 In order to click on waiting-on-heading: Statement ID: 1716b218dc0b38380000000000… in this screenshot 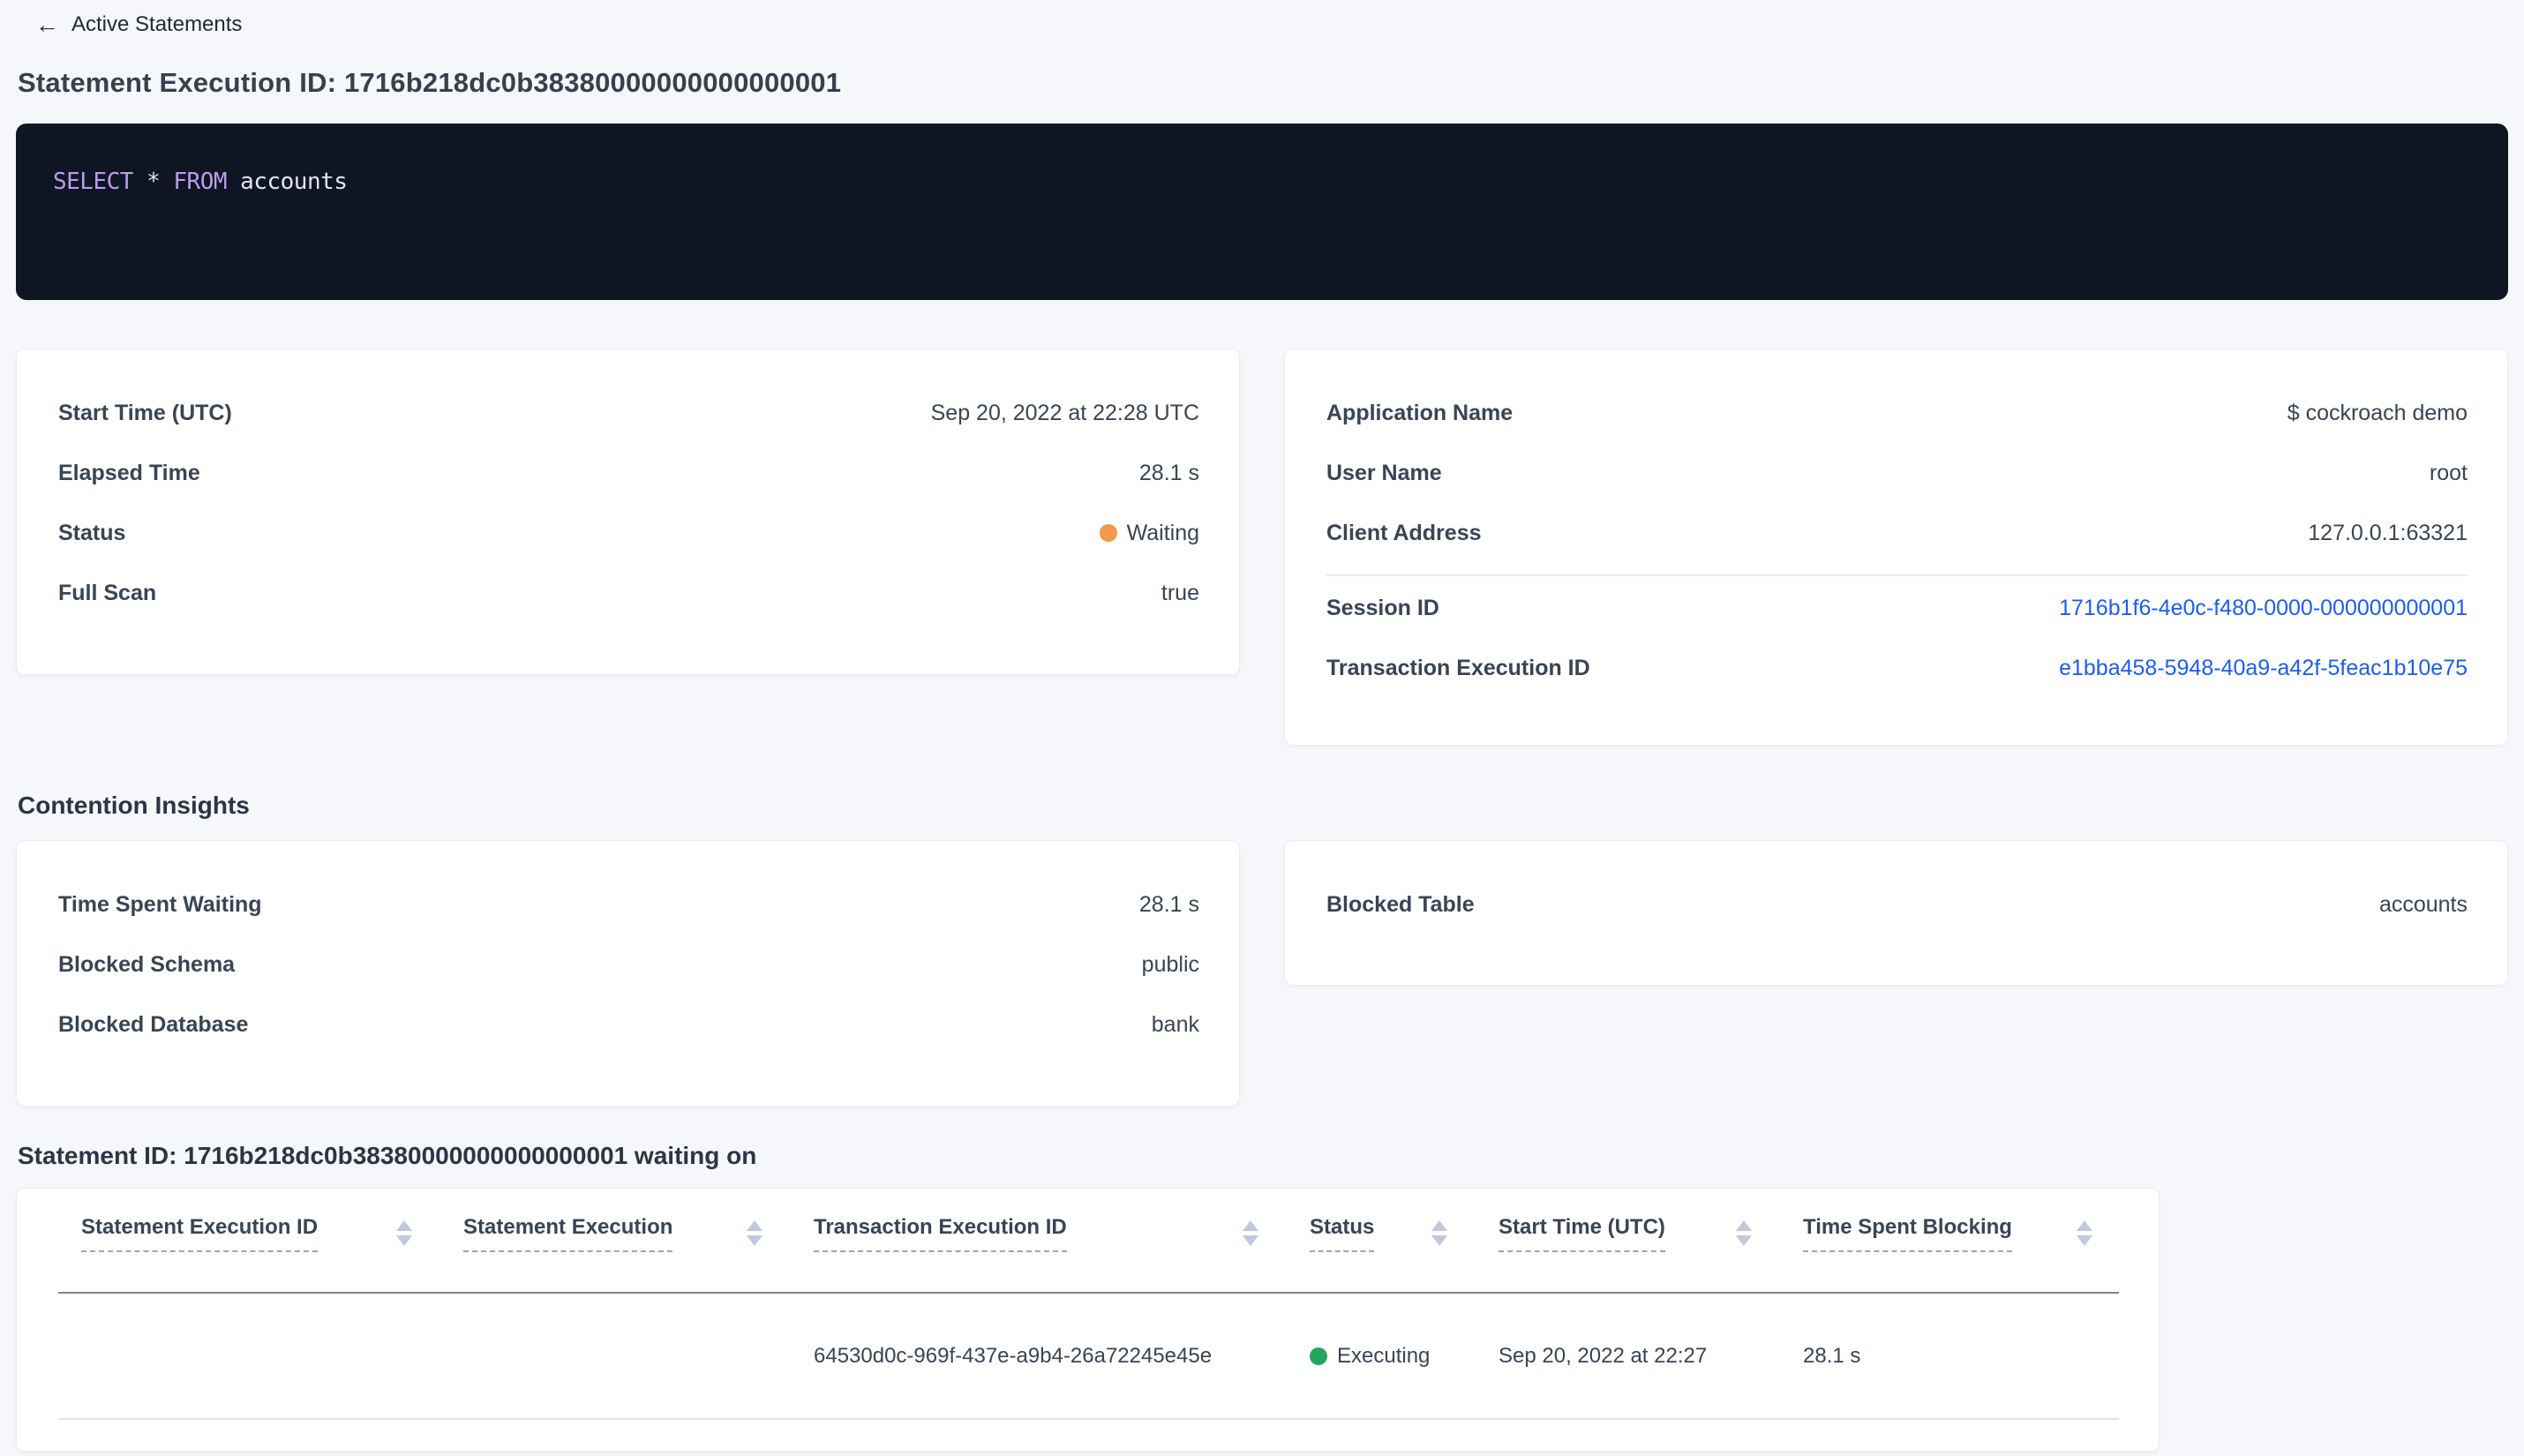, I will do `click(387, 1155)`.